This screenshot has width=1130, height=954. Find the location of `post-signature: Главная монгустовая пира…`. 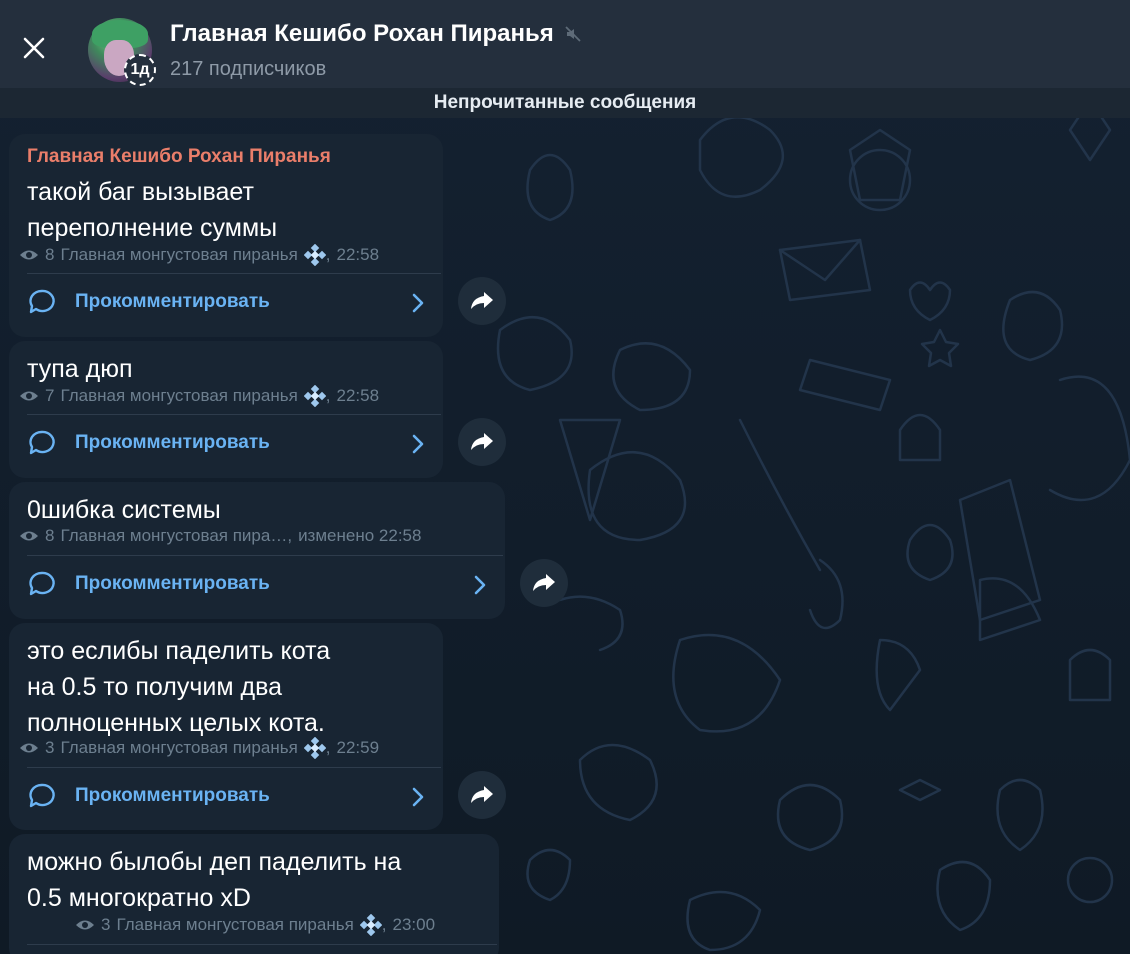

post-signature: Главная монгустовая пира… is located at coordinates (174, 535).